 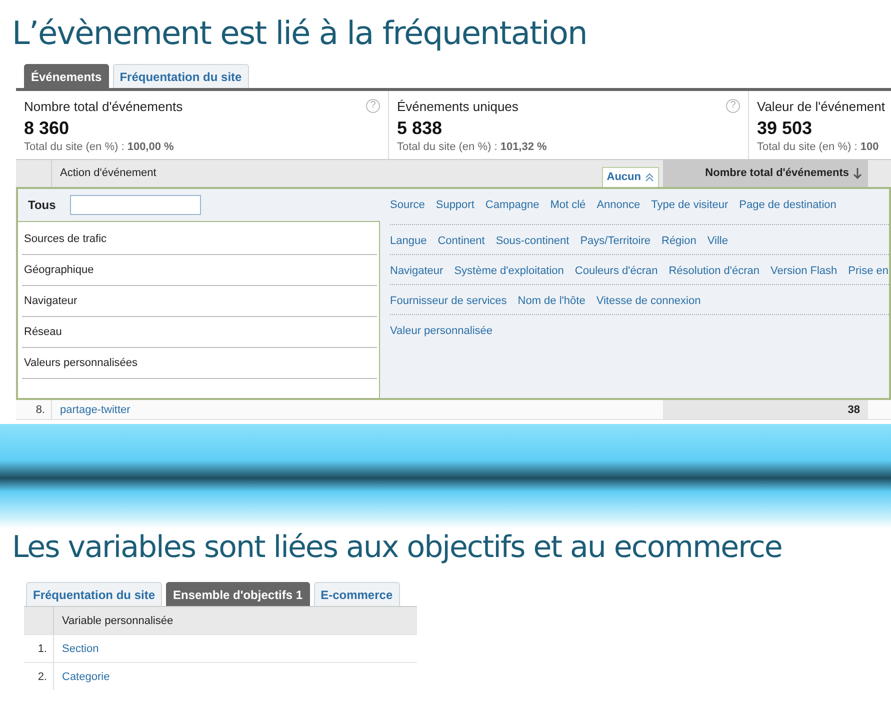 What do you see at coordinates (407, 205) in the screenshot?
I see `dimension-link: Source` at bounding box center [407, 205].